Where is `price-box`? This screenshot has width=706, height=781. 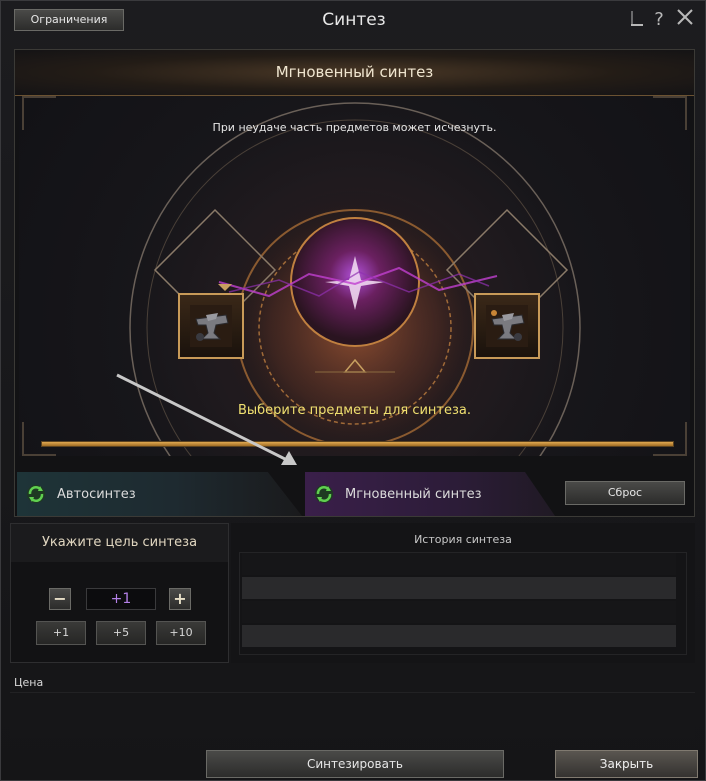 price-box is located at coordinates (352, 715).